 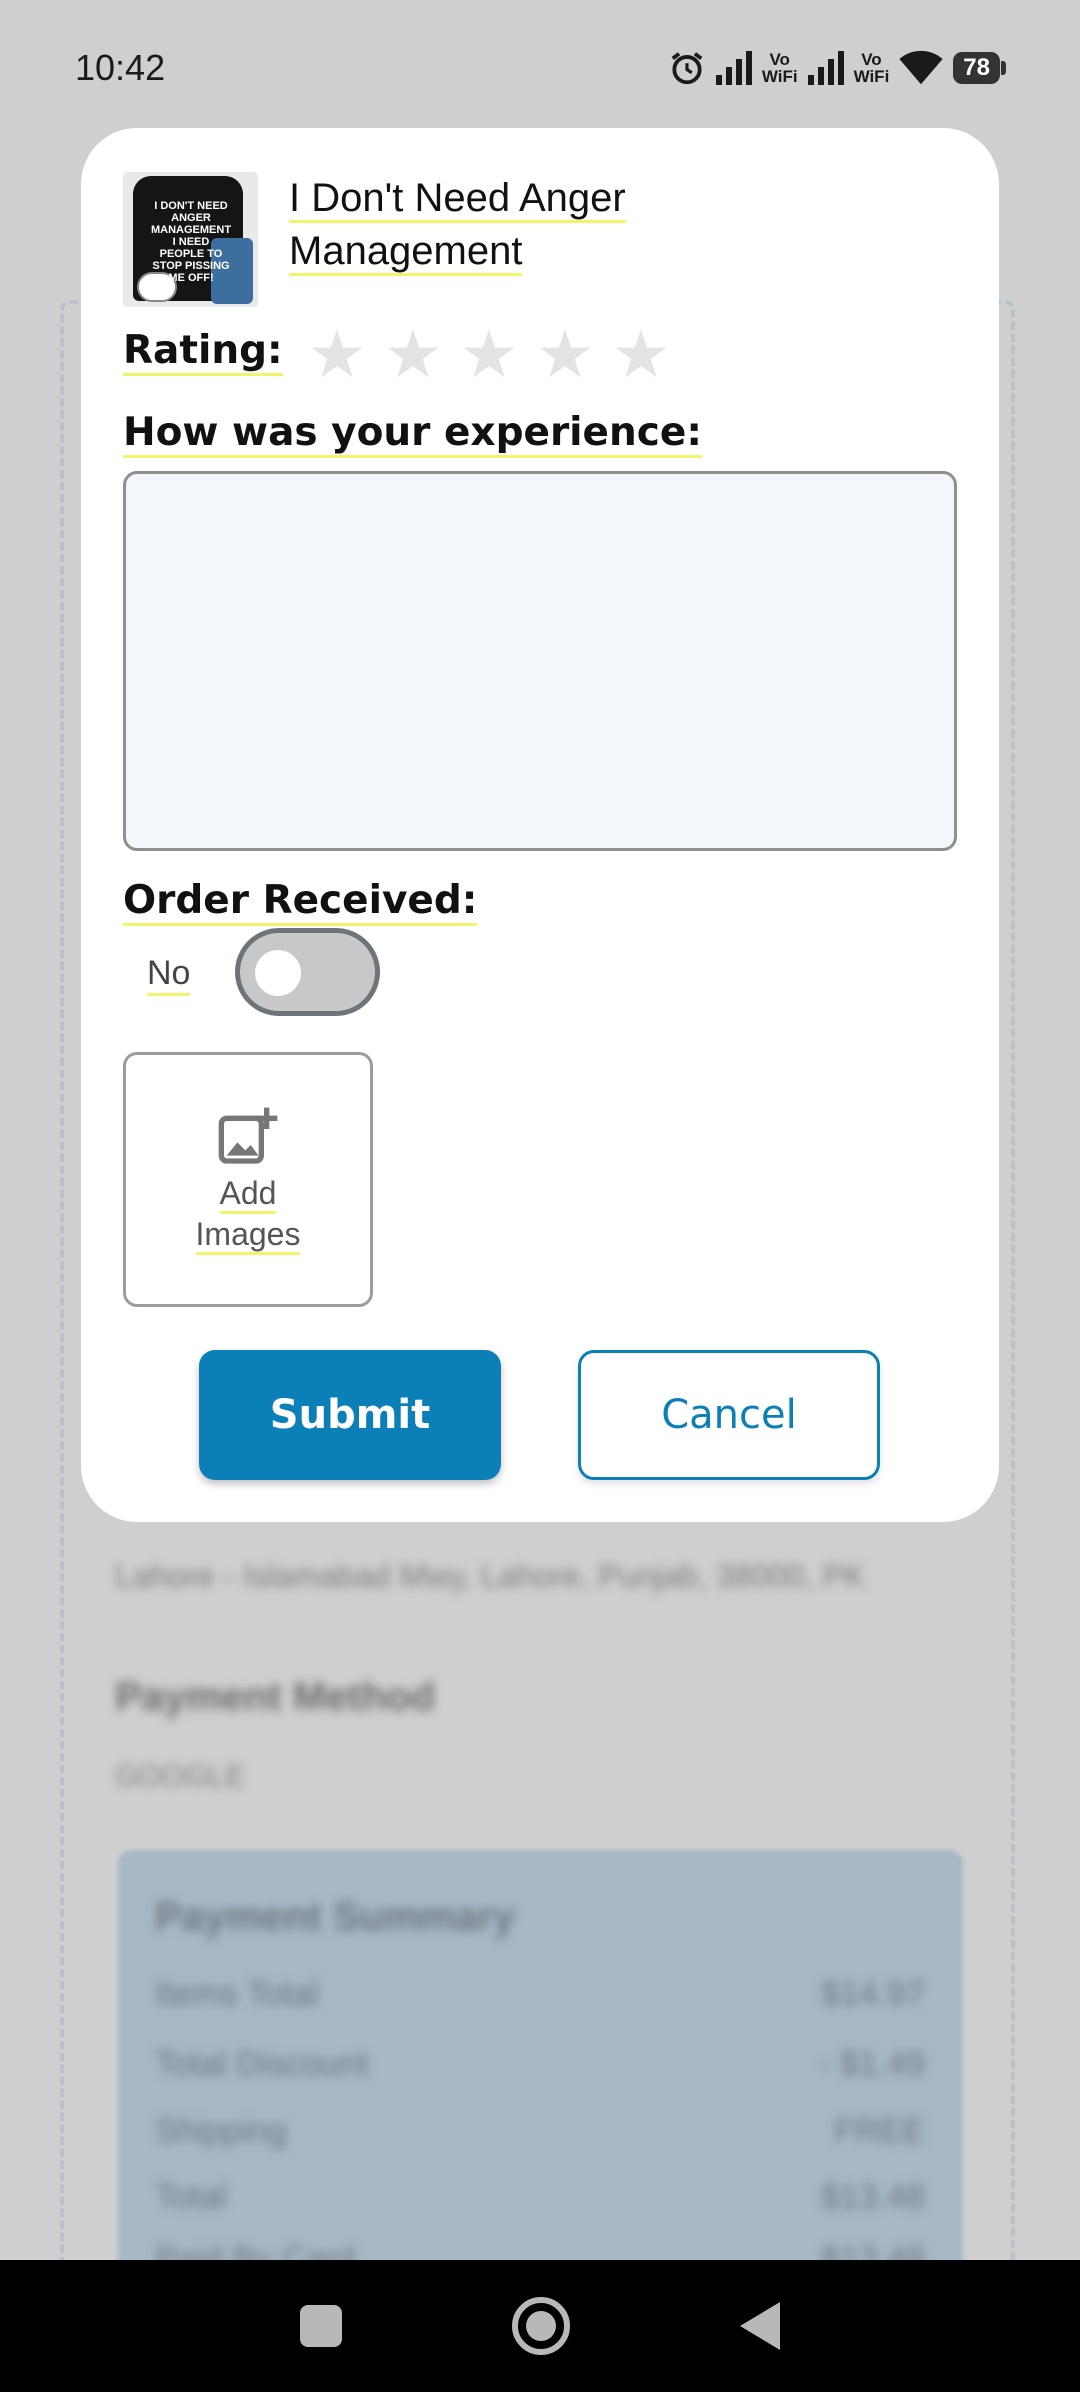 I want to click on background-summary-row: Total Discount - $1.49, so click(x=540, y=2064).